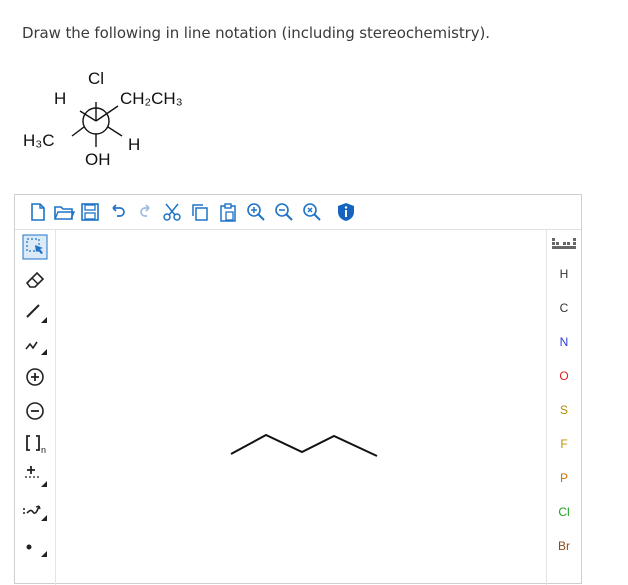 The image size is (628, 585). Describe the element at coordinates (346, 212) in the screenshot. I see `info-icon` at that location.